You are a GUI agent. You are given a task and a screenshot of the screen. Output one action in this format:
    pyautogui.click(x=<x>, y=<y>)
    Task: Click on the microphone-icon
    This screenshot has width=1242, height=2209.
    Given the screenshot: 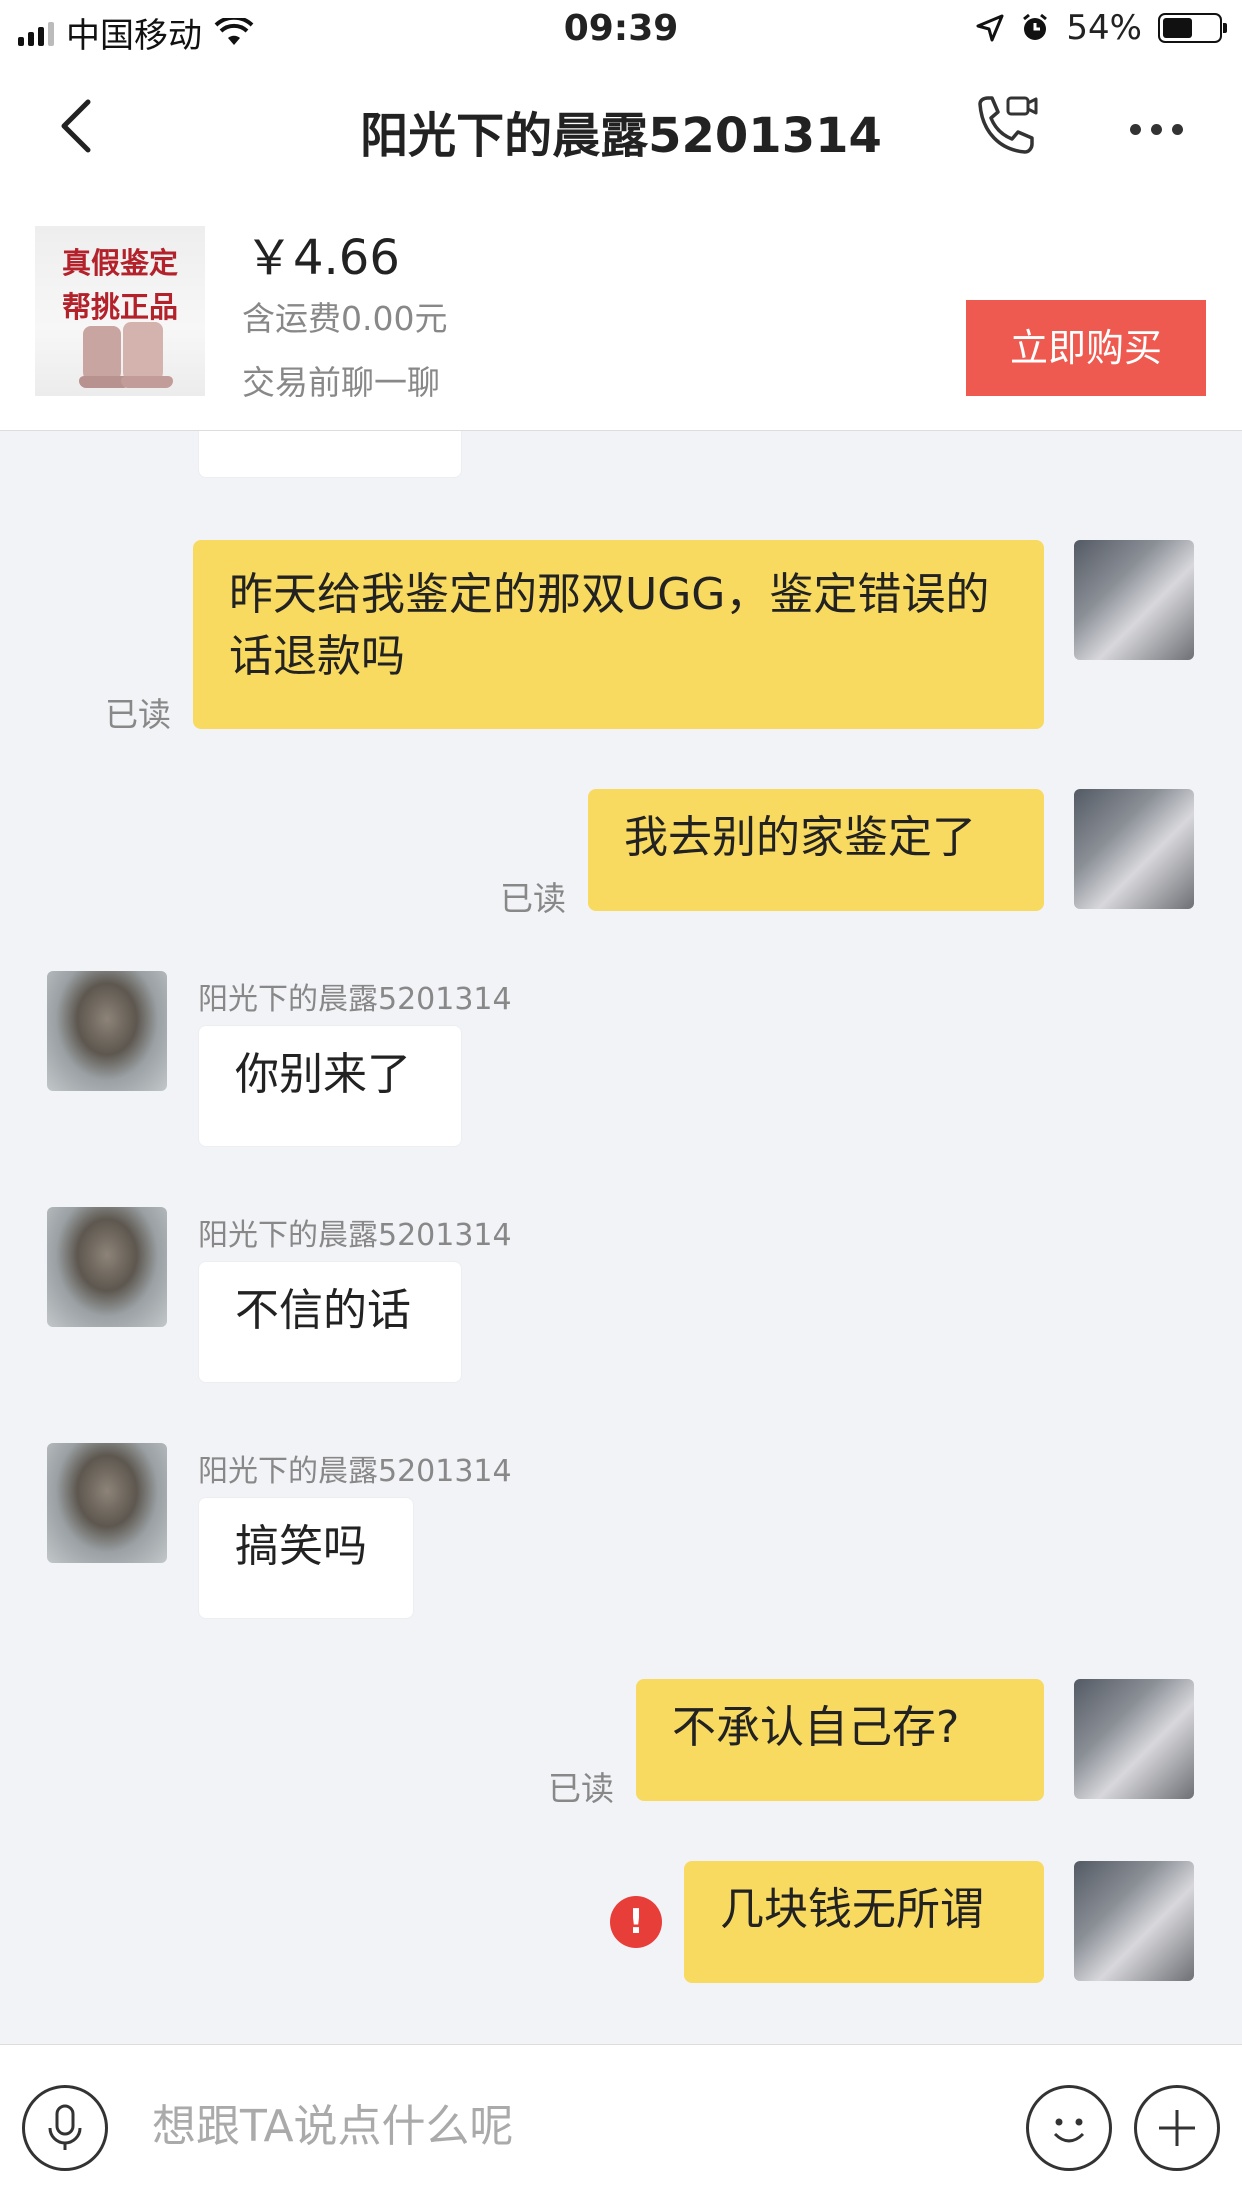 What is the action you would take?
    pyautogui.click(x=65, y=2127)
    